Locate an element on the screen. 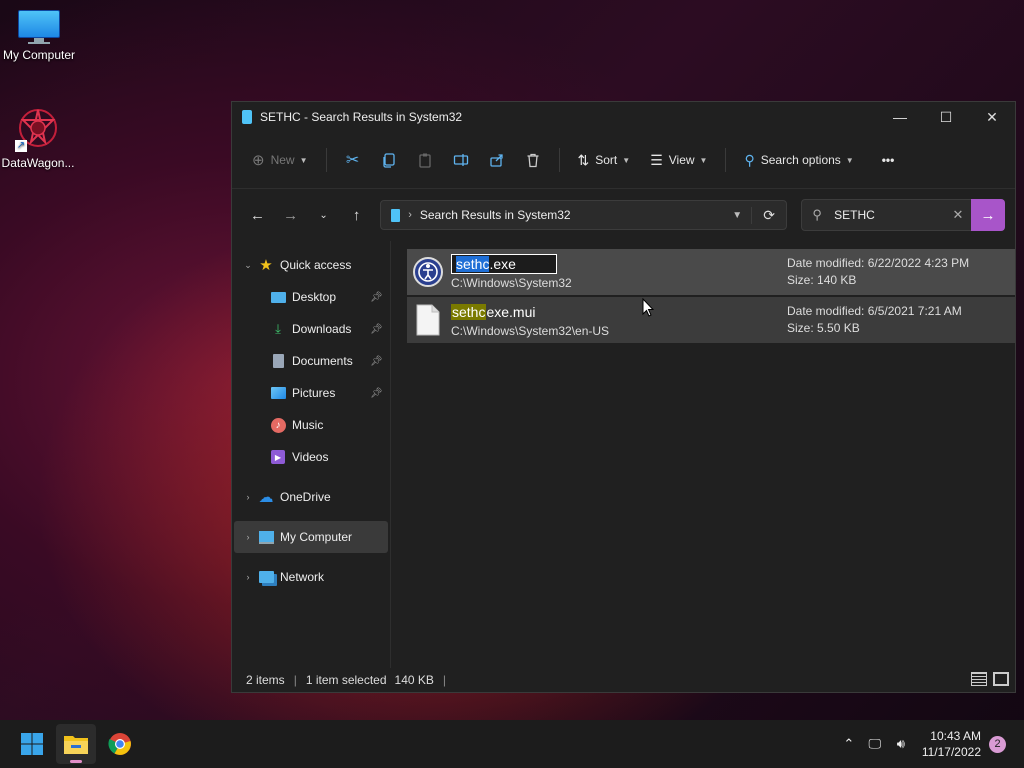  back-button: ← is located at coordinates (257, 215).